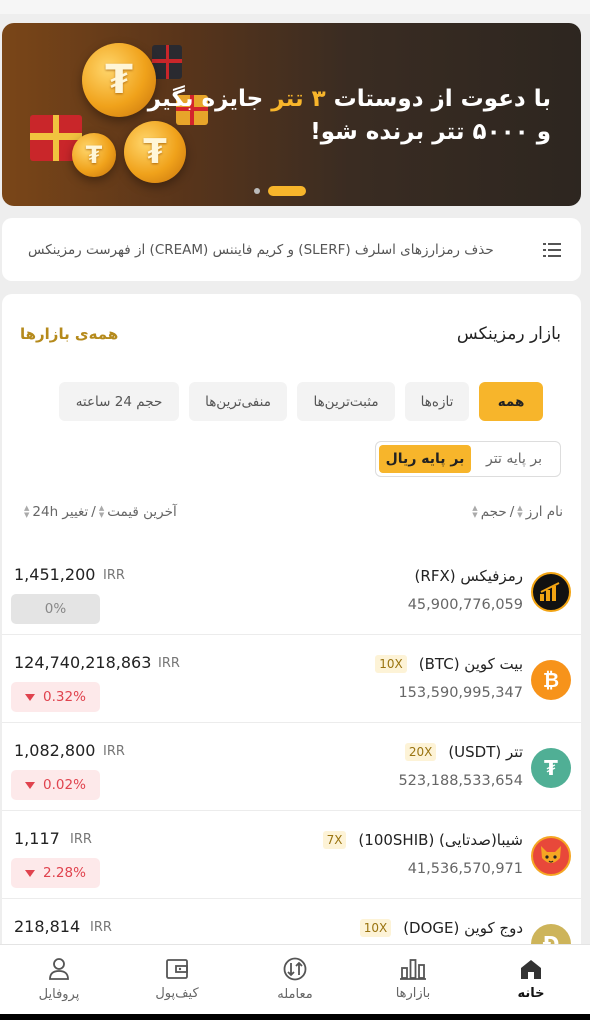 The image size is (590, 1020). What do you see at coordinates (463, 752) in the screenshot?
I see `coin-name: تتر (USDT) 20X` at bounding box center [463, 752].